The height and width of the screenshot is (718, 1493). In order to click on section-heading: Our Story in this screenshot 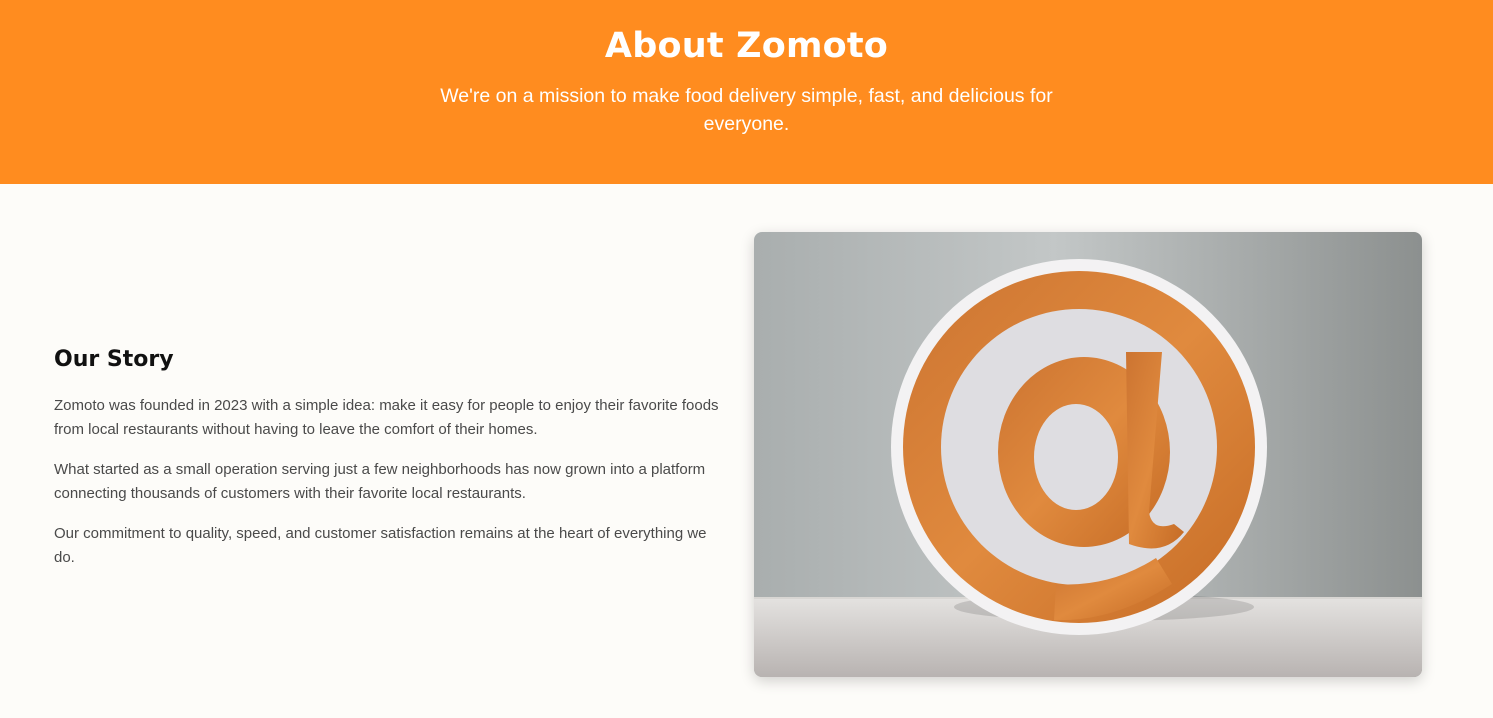, I will do `click(114, 359)`.